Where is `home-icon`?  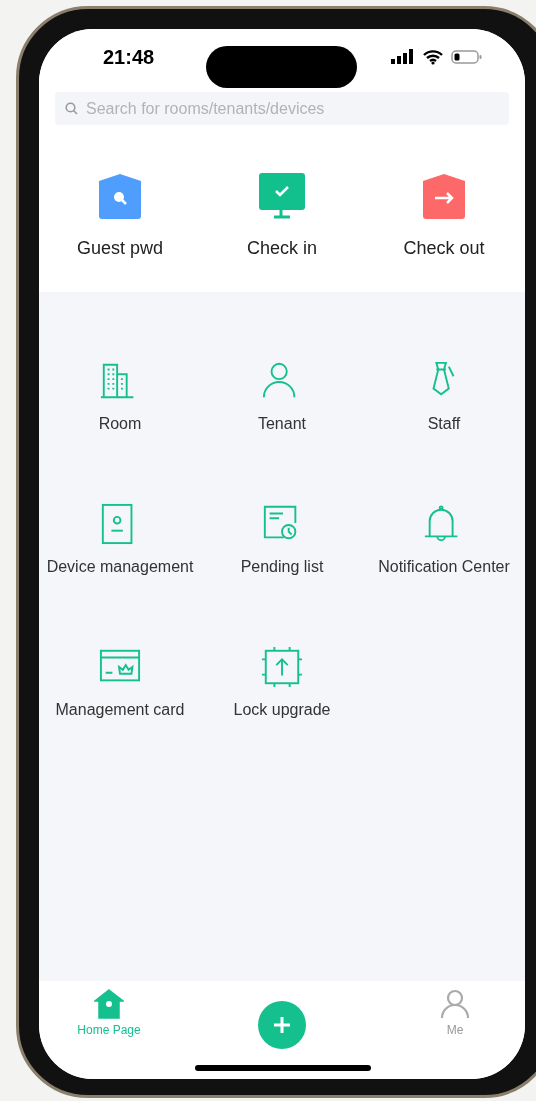 home-icon is located at coordinates (109, 1004).